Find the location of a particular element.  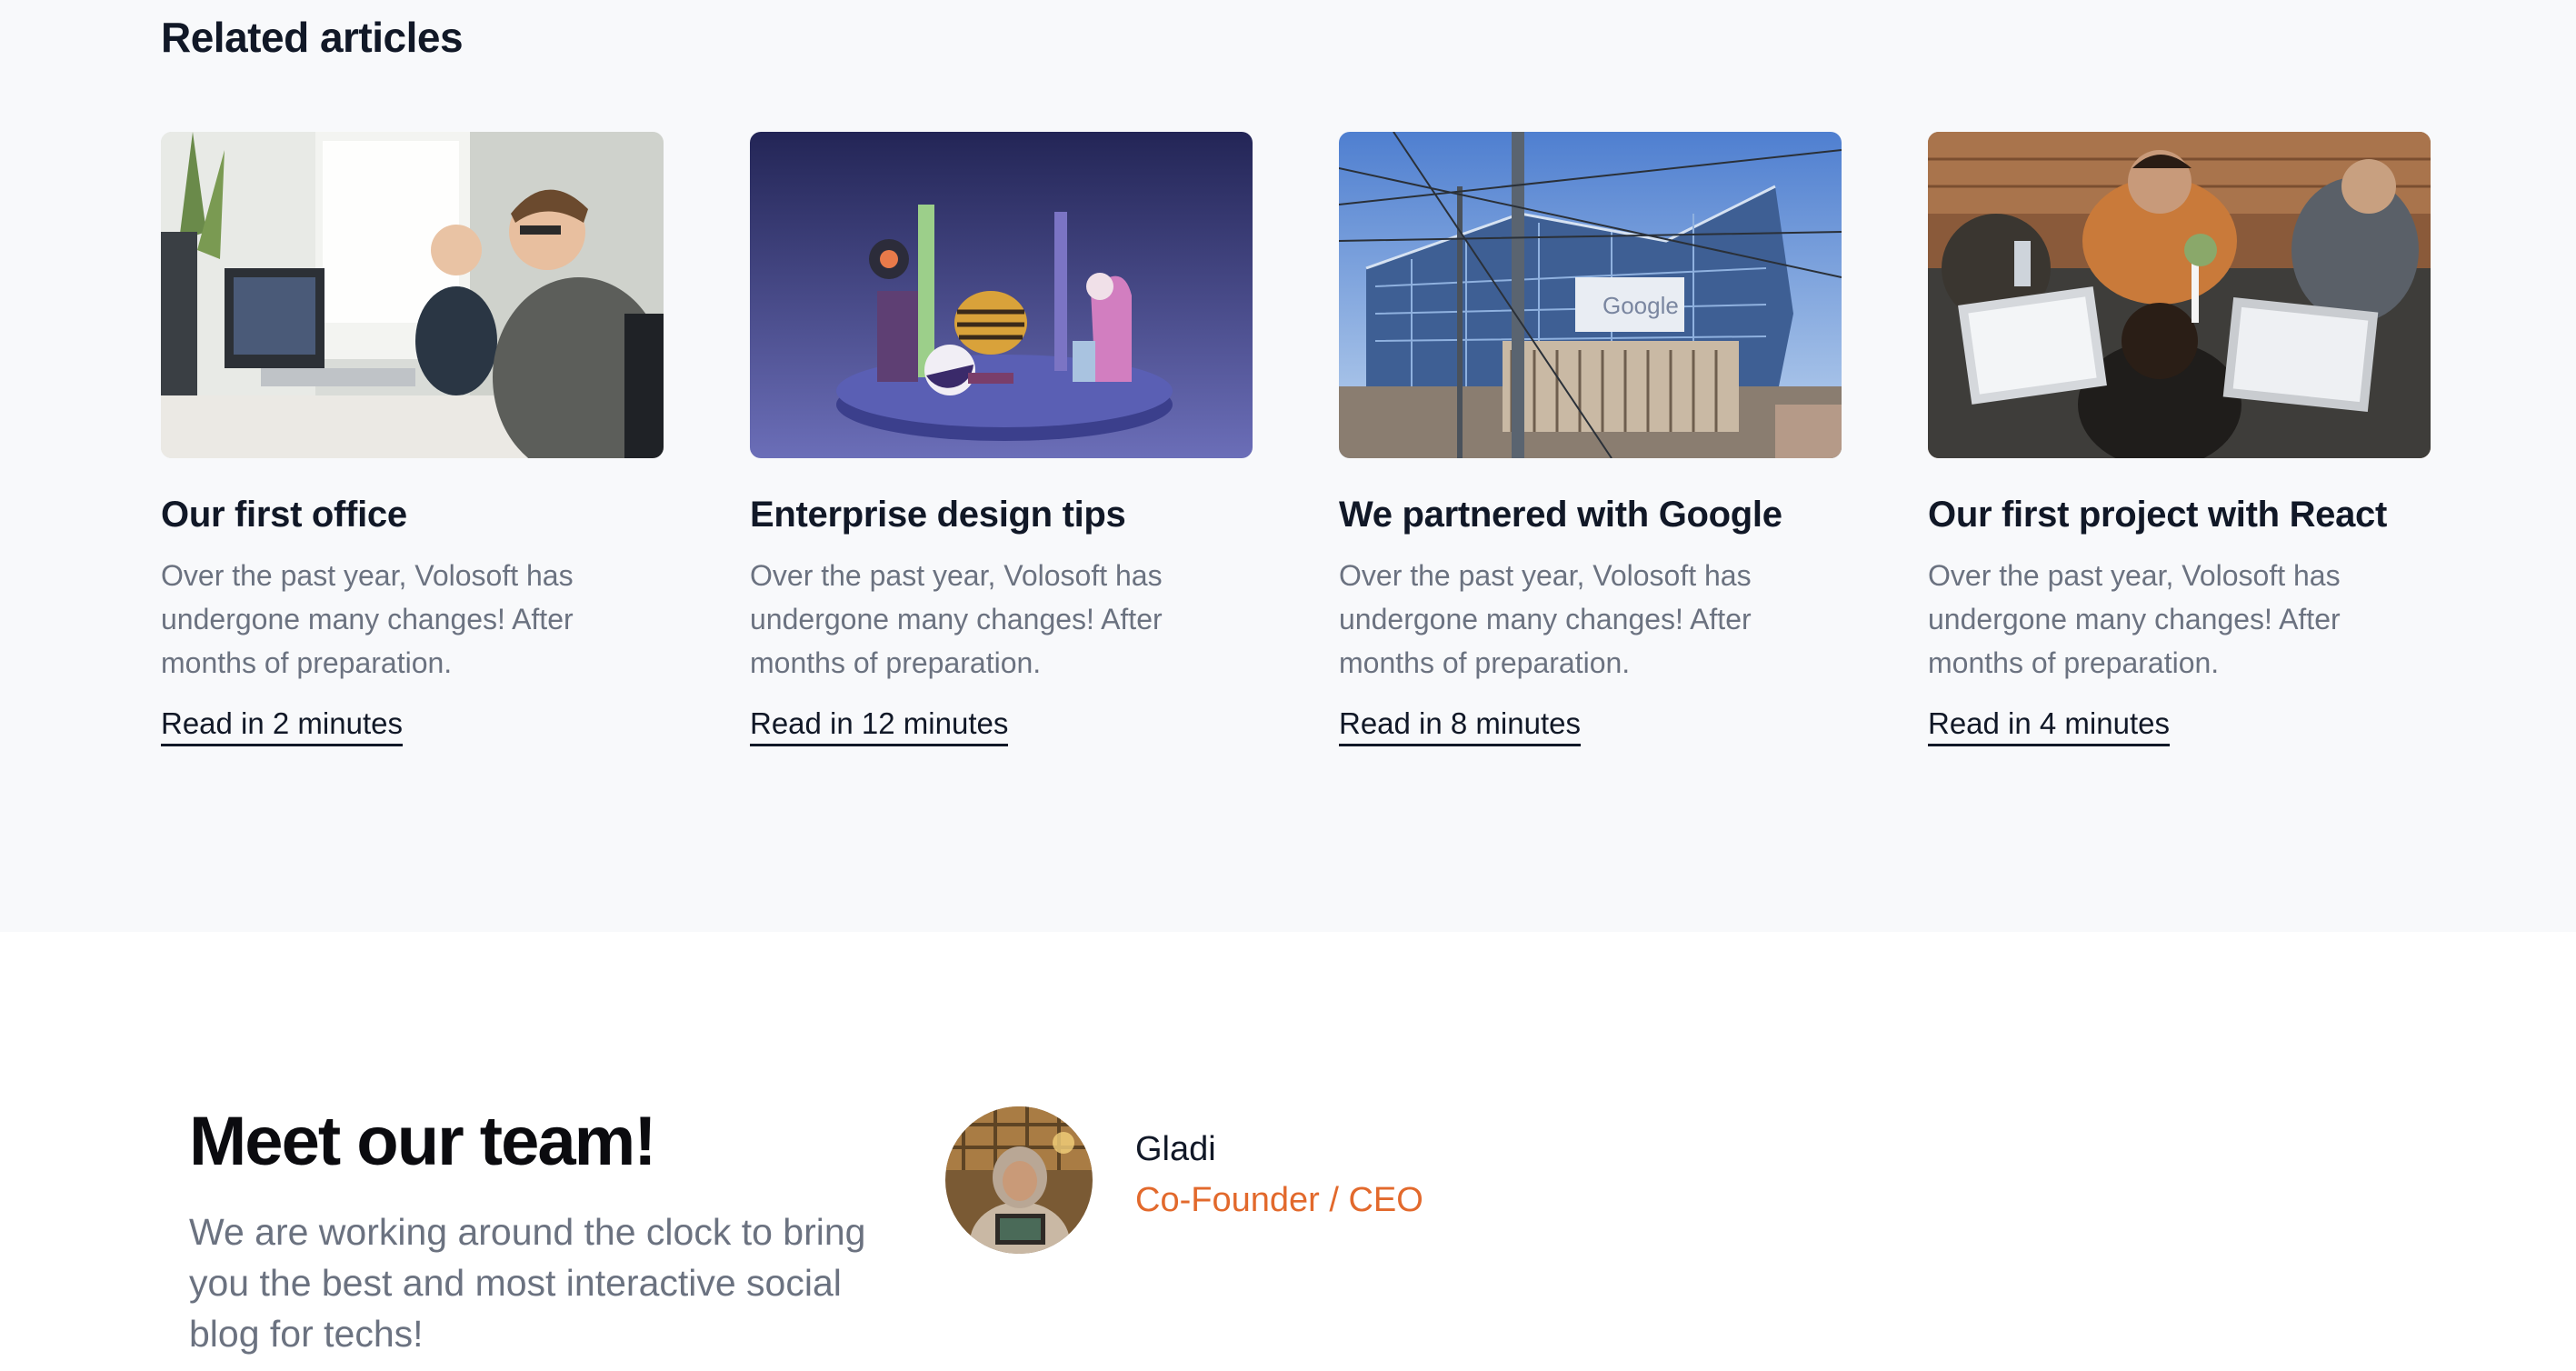

team-member-role: Co-Founder / CEO is located at coordinates (1279, 1200).